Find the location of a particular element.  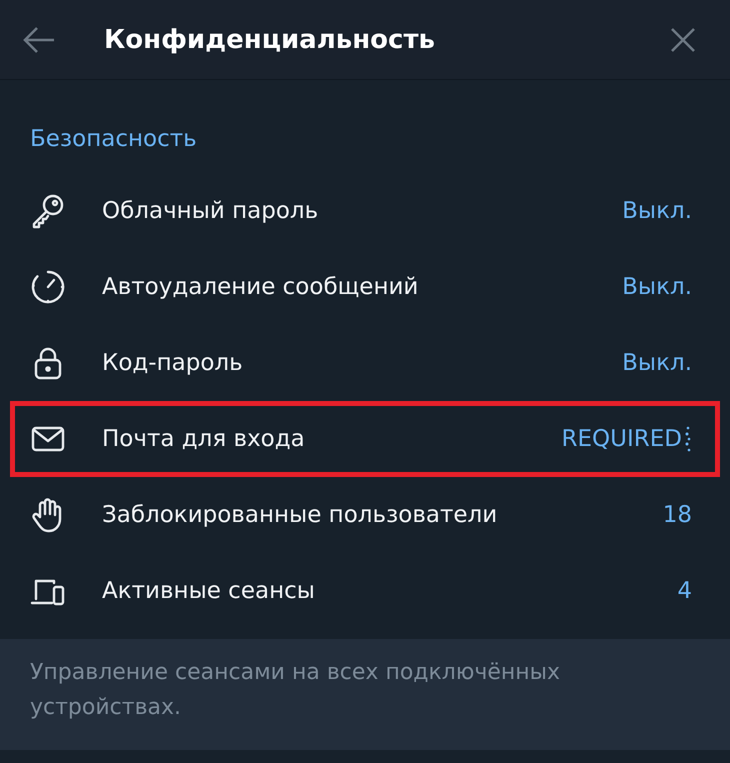

settings-row: Заблокированные пользователи 18 is located at coordinates (365, 515).